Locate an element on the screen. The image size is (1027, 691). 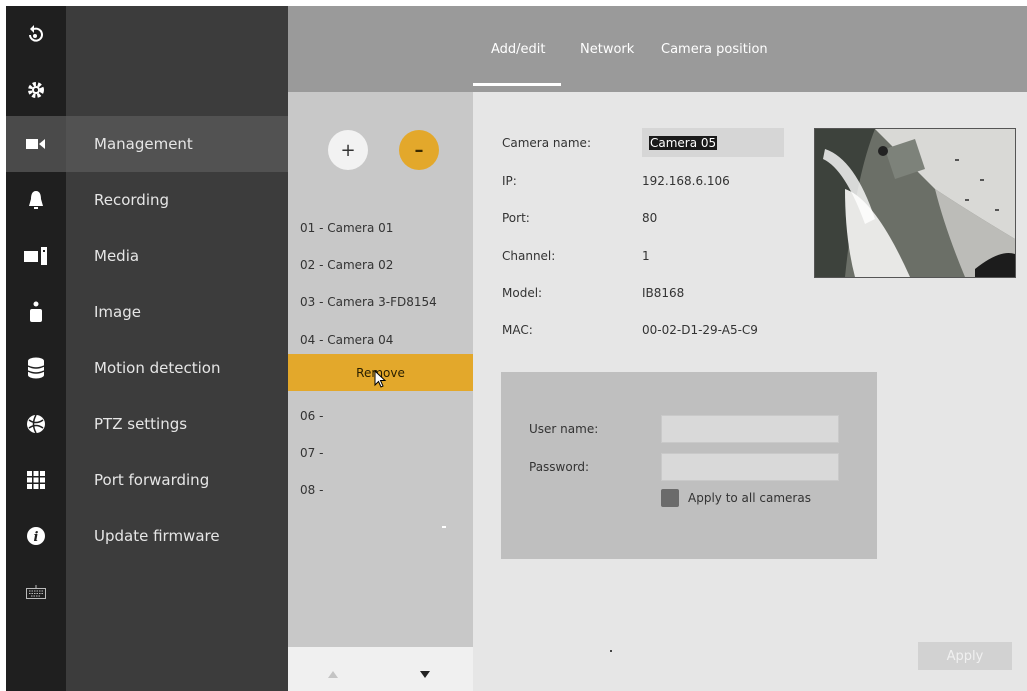
scroll-up-icon is located at coordinates (333, 674).